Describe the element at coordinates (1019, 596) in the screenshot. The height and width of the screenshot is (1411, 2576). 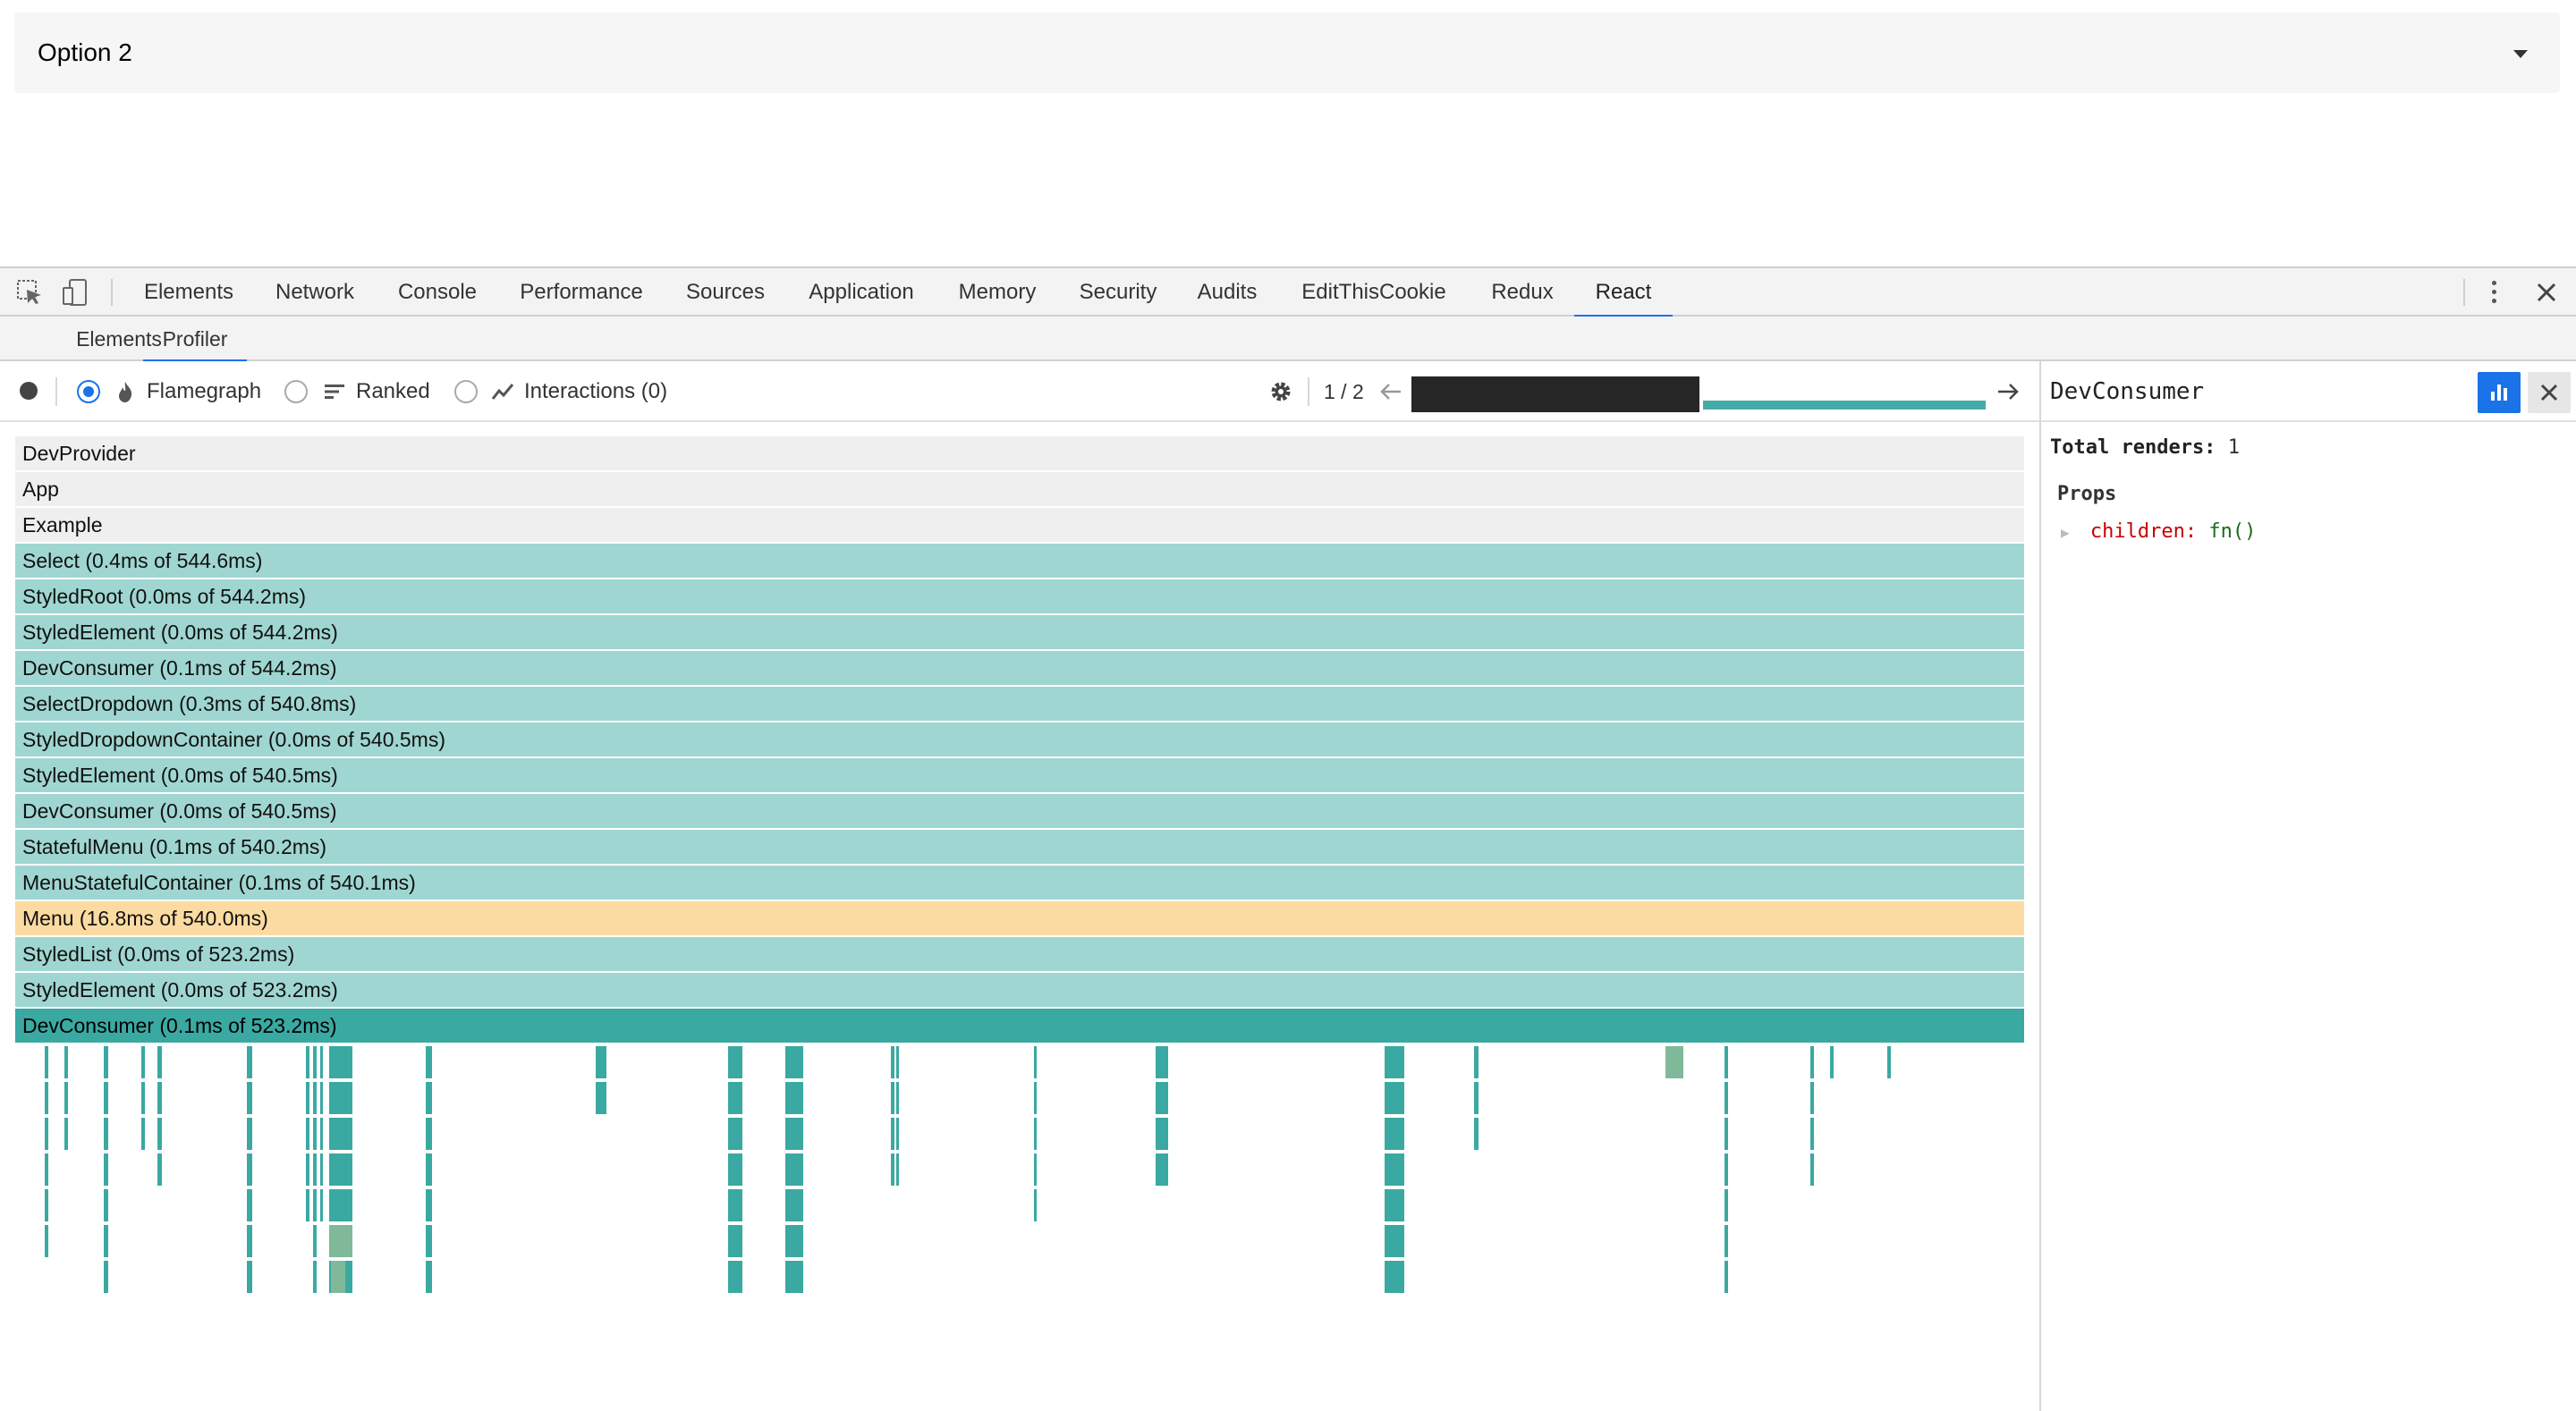
I see `flamegraph-row: StyledRoot (0.0ms of 544.2ms)` at that location.